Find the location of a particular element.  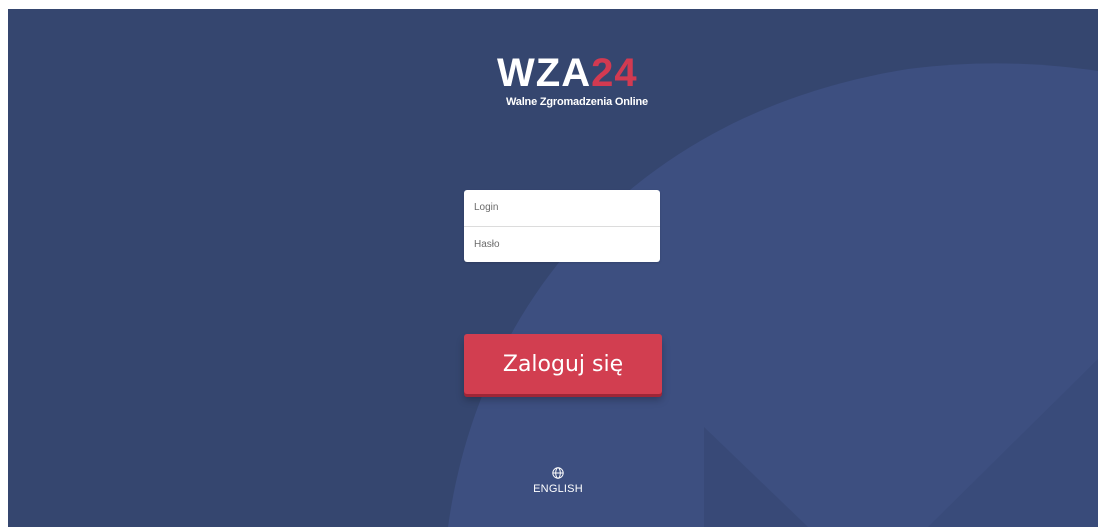

password-input is located at coordinates (562, 244).